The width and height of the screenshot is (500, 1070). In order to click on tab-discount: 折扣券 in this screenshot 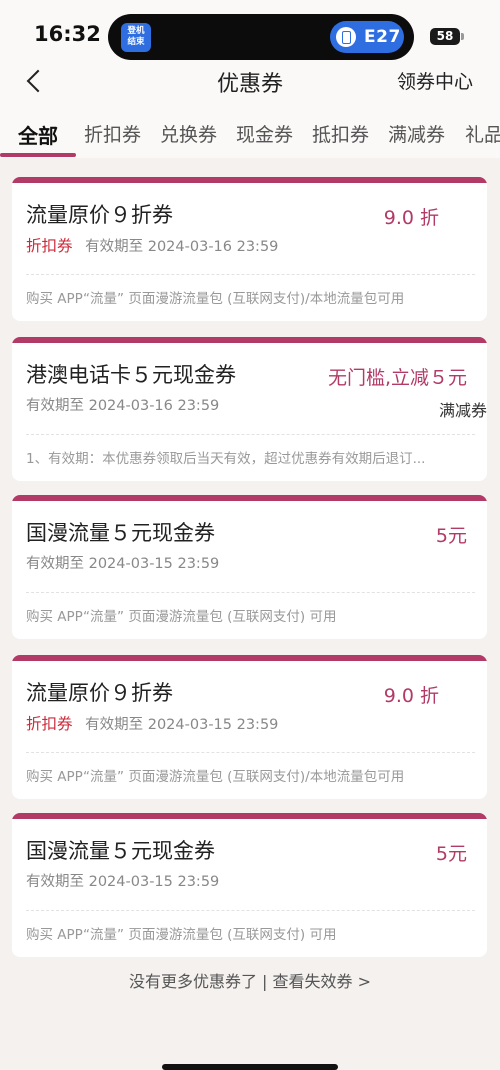, I will do `click(112, 133)`.